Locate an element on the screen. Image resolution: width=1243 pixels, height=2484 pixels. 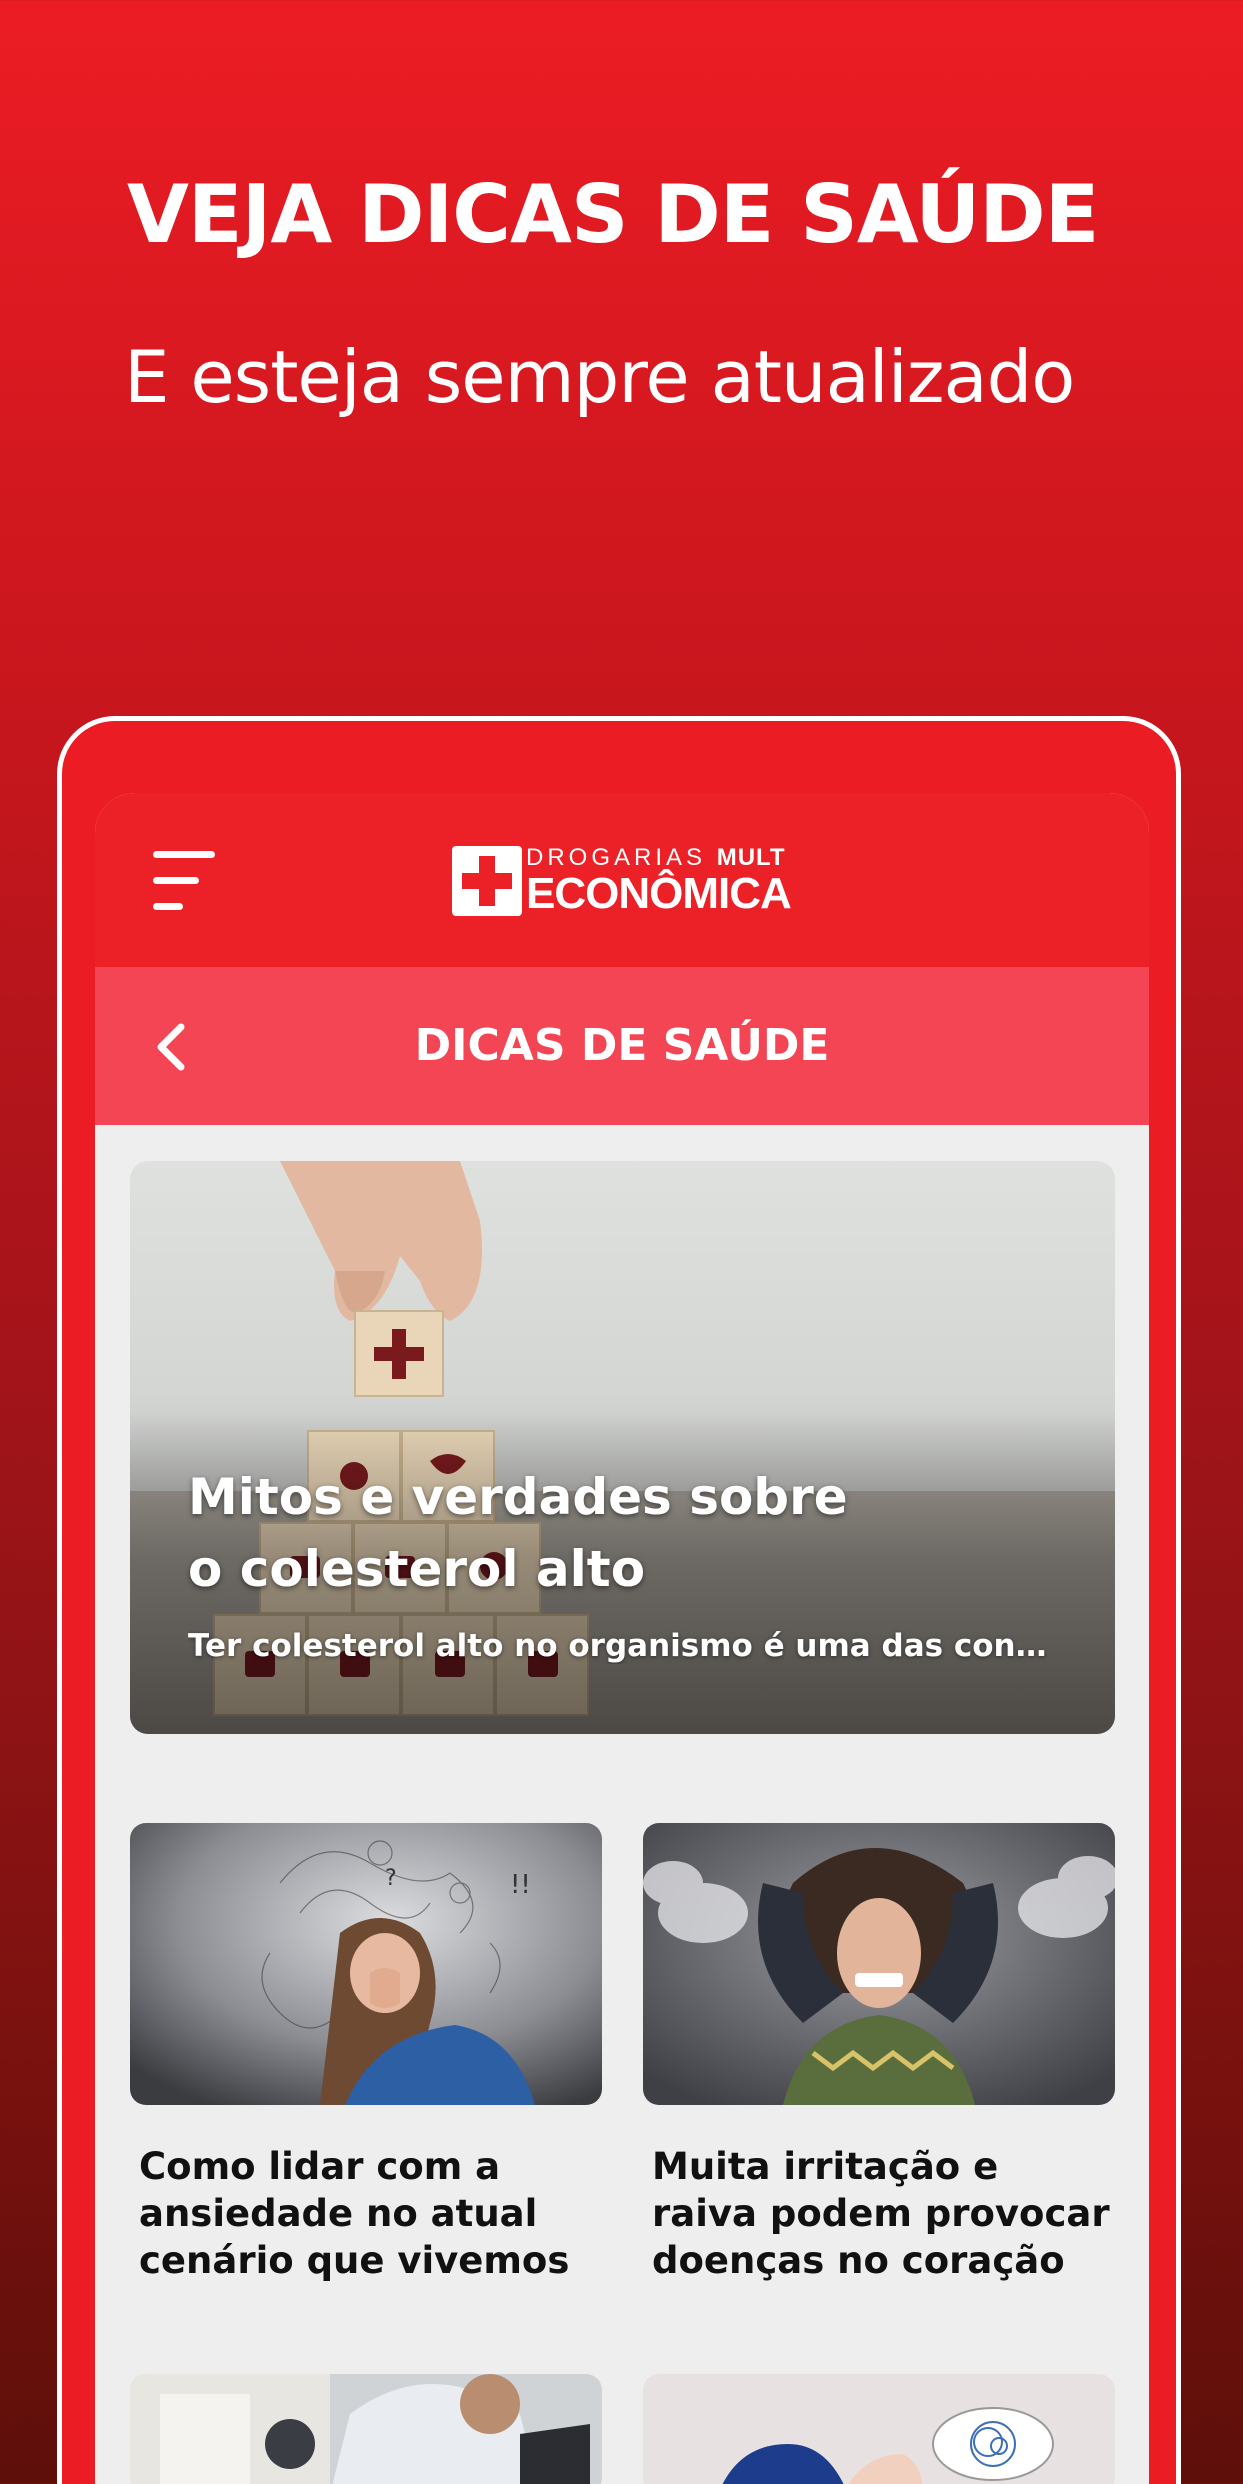
page-header: DICAS DE SAÚDE is located at coordinates (622, 1046).